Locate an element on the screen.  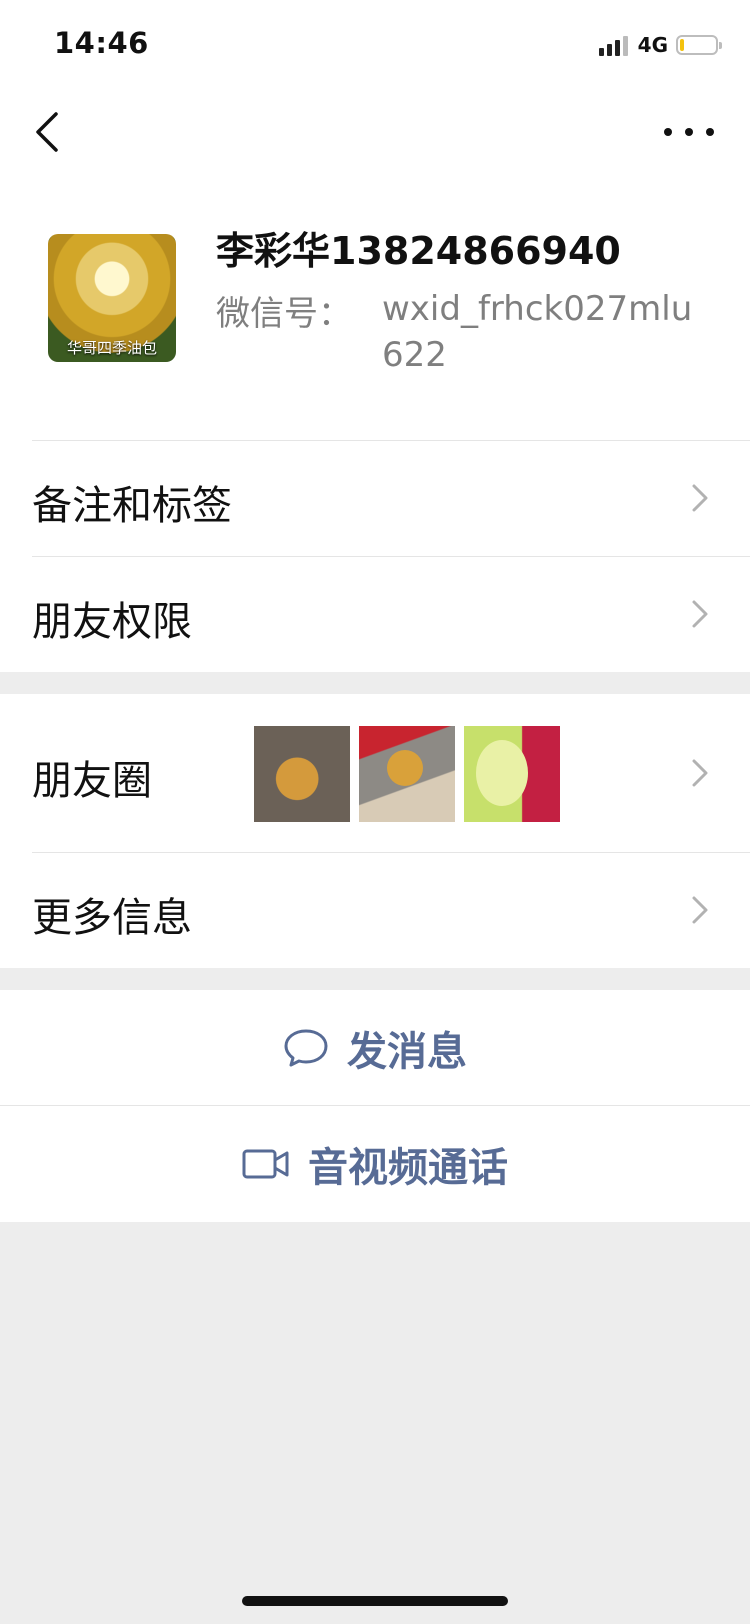
more-info-label: 更多信息 is located at coordinates (112, 918).